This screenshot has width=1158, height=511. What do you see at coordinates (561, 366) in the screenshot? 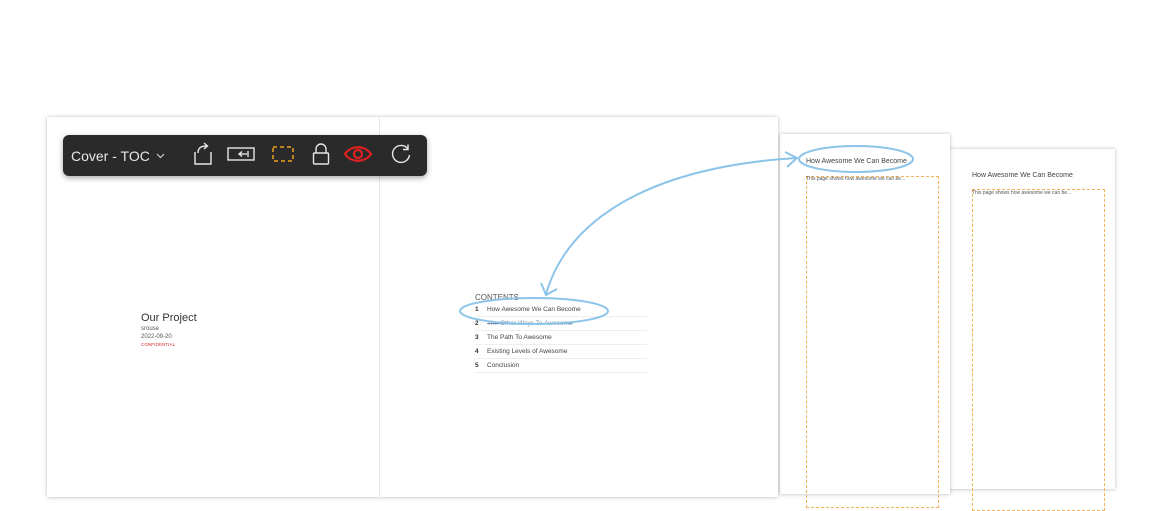
I see `toc-item: 5 Conclusion` at bounding box center [561, 366].